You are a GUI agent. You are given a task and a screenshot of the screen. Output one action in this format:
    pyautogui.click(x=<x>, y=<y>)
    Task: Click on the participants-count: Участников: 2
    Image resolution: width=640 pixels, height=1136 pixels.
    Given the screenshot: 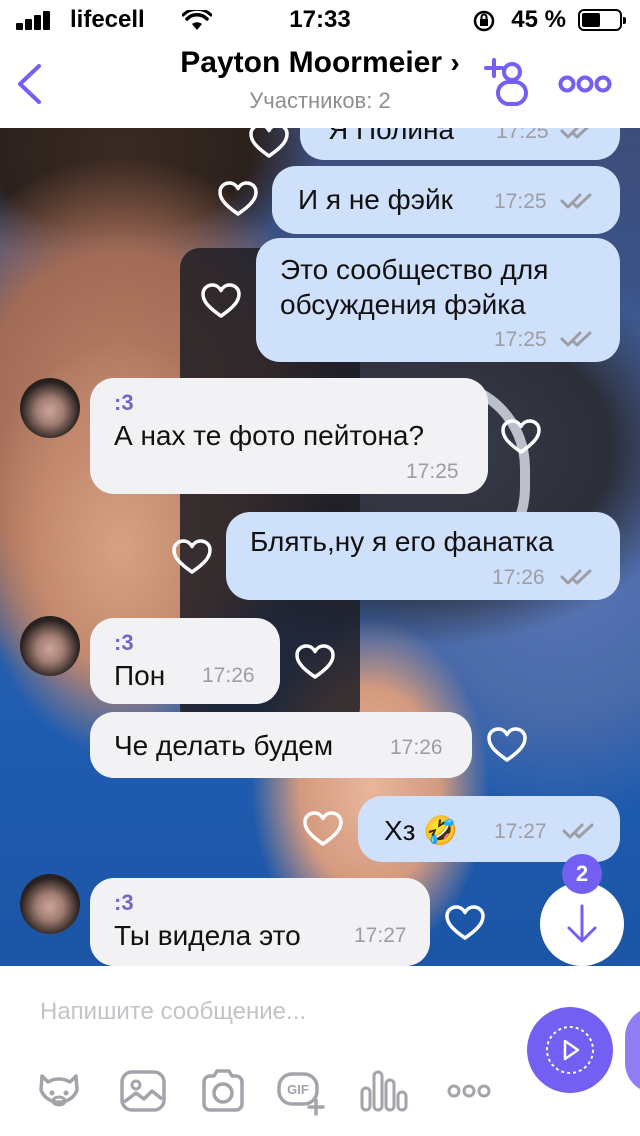 What is the action you would take?
    pyautogui.click(x=320, y=100)
    